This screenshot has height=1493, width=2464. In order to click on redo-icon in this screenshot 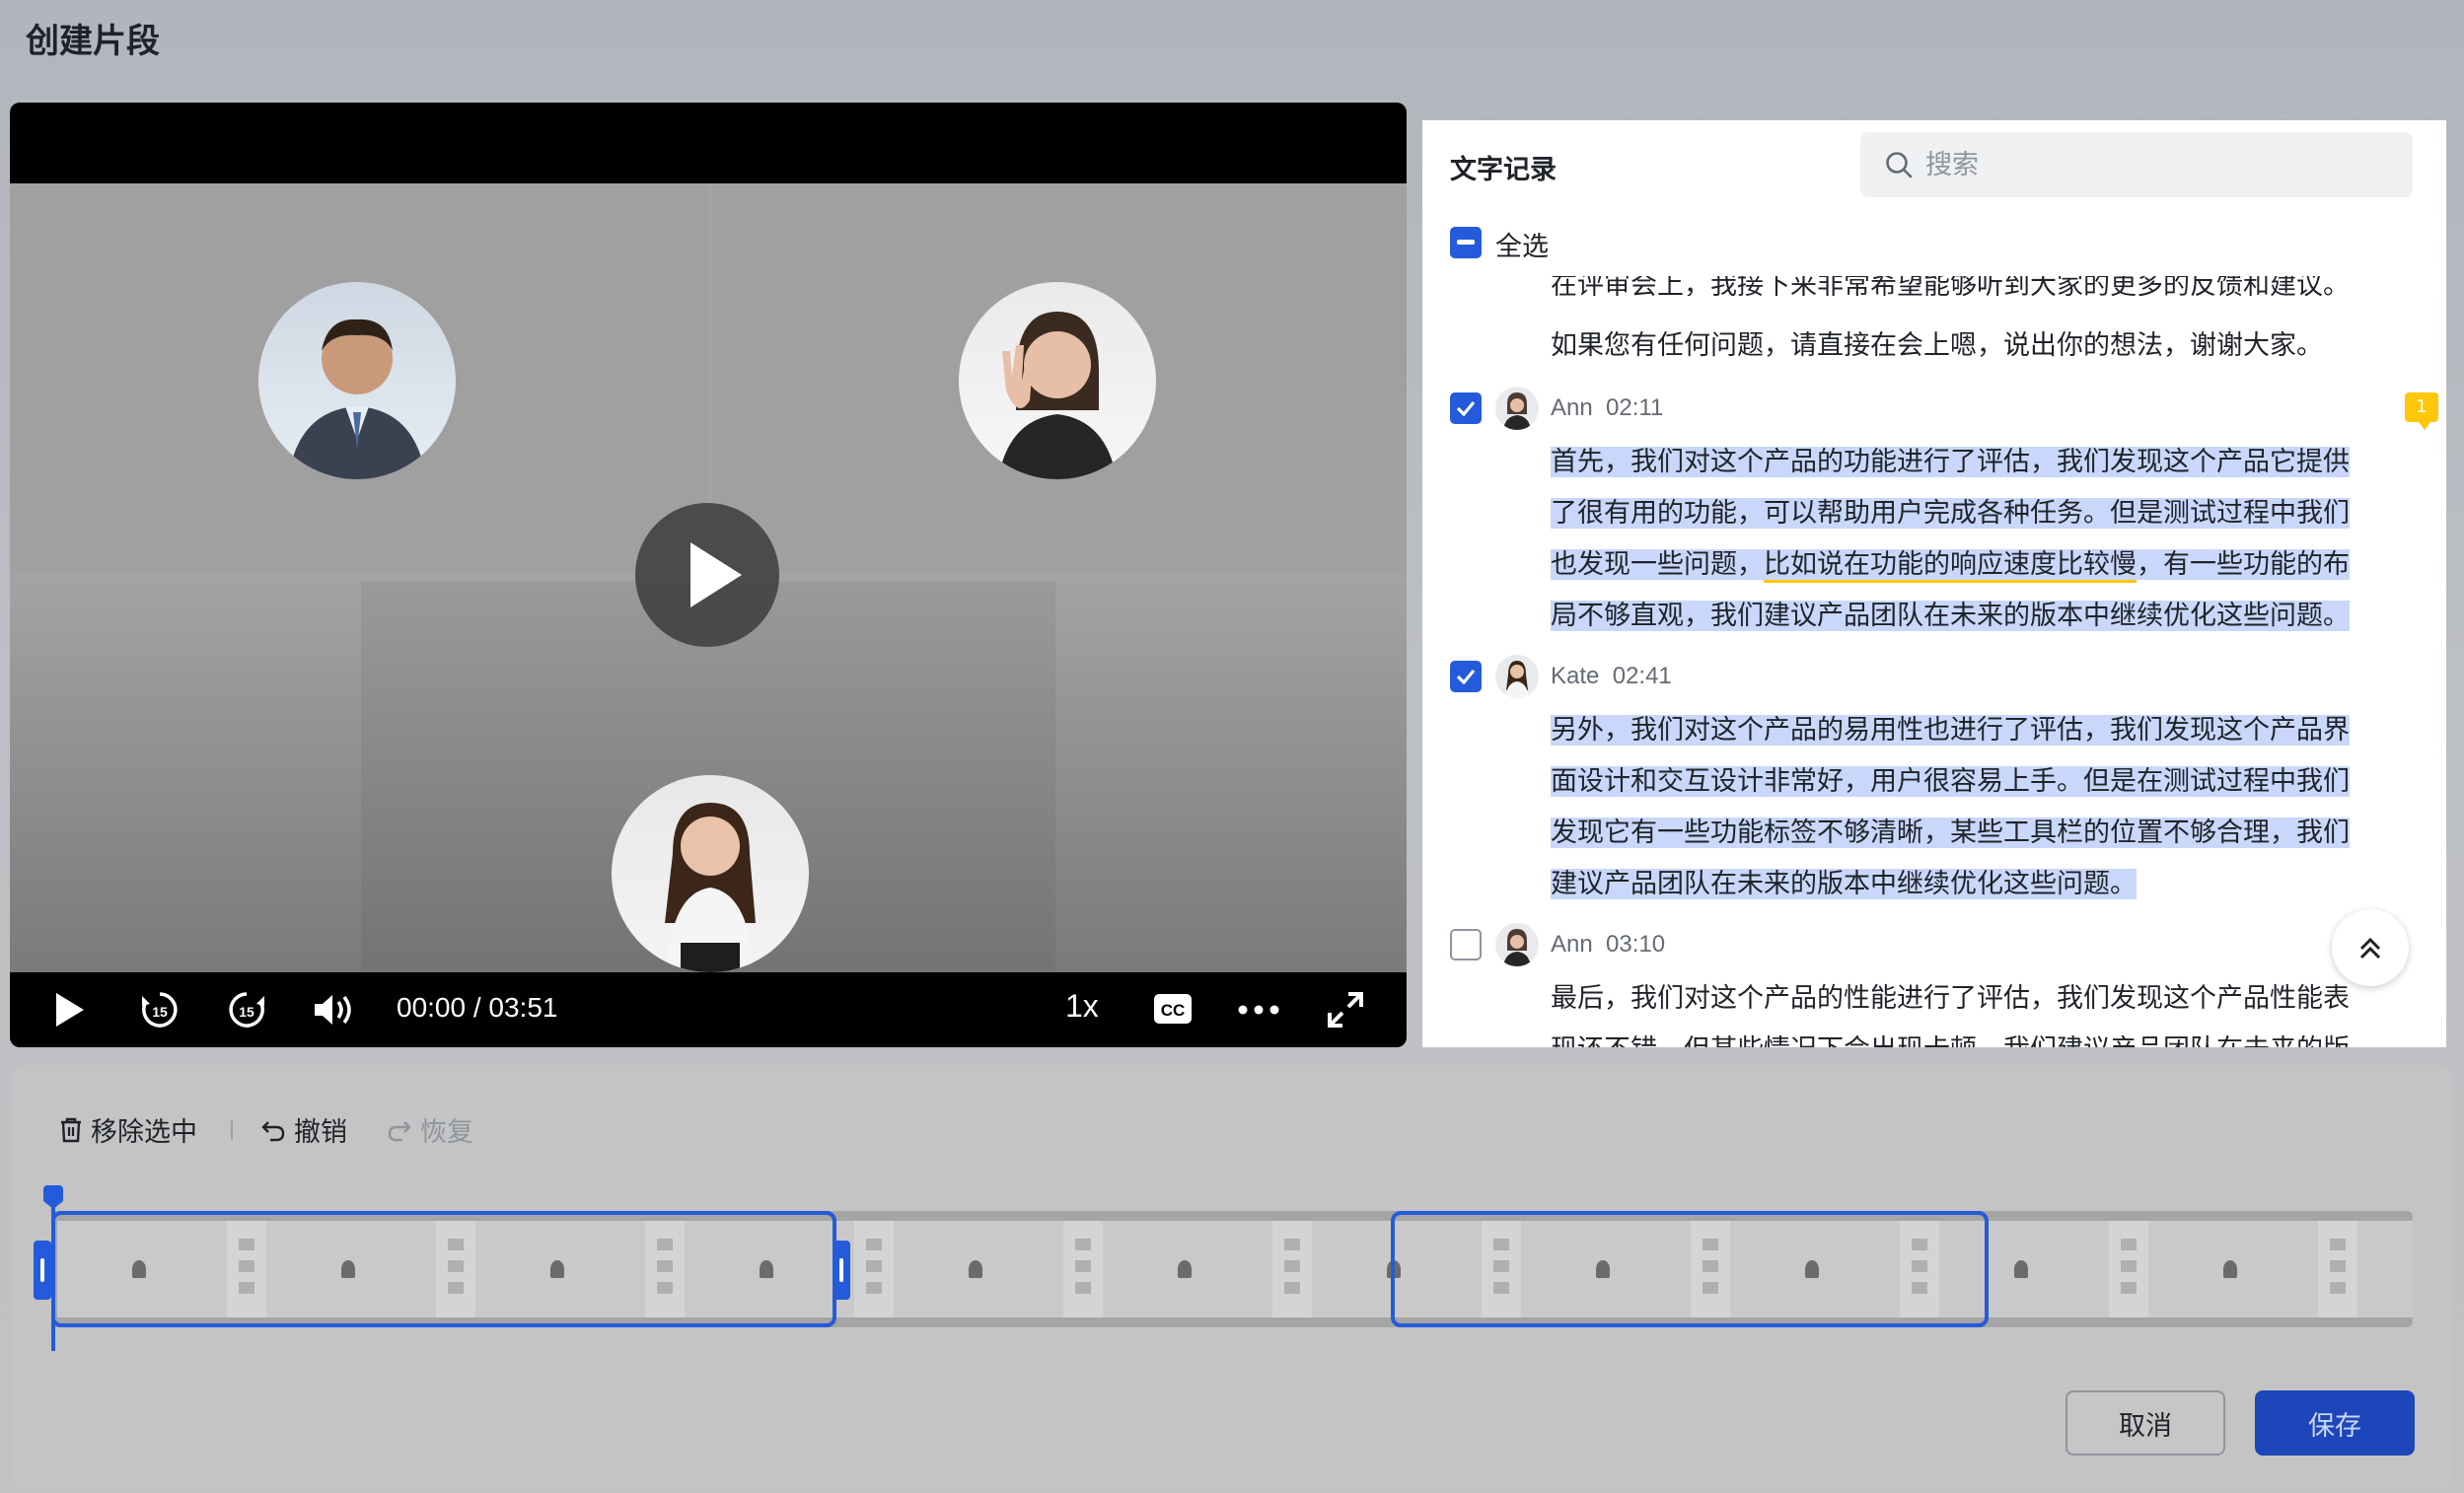, I will do `click(399, 1130)`.